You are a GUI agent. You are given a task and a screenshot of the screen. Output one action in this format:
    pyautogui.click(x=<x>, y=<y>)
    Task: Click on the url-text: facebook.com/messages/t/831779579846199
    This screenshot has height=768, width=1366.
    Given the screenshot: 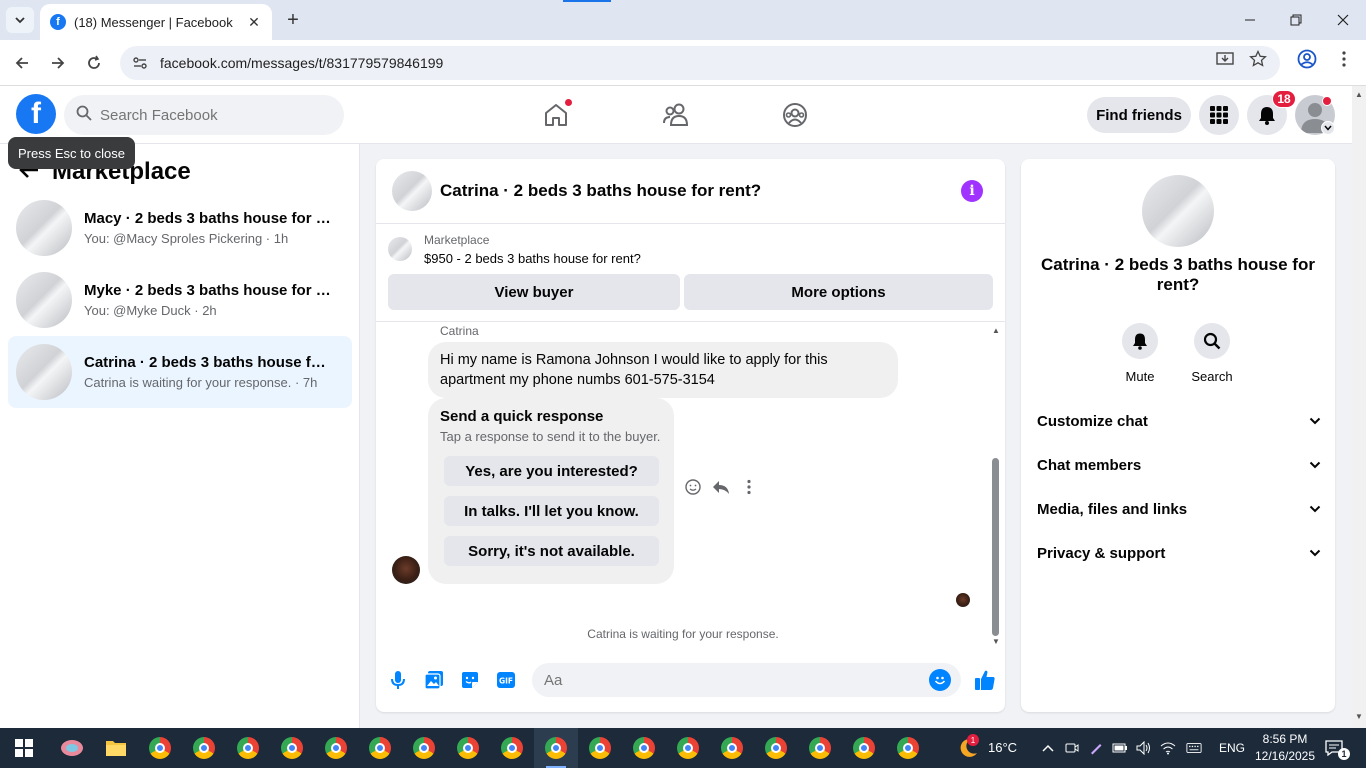 What is the action you would take?
    pyautogui.click(x=301, y=63)
    